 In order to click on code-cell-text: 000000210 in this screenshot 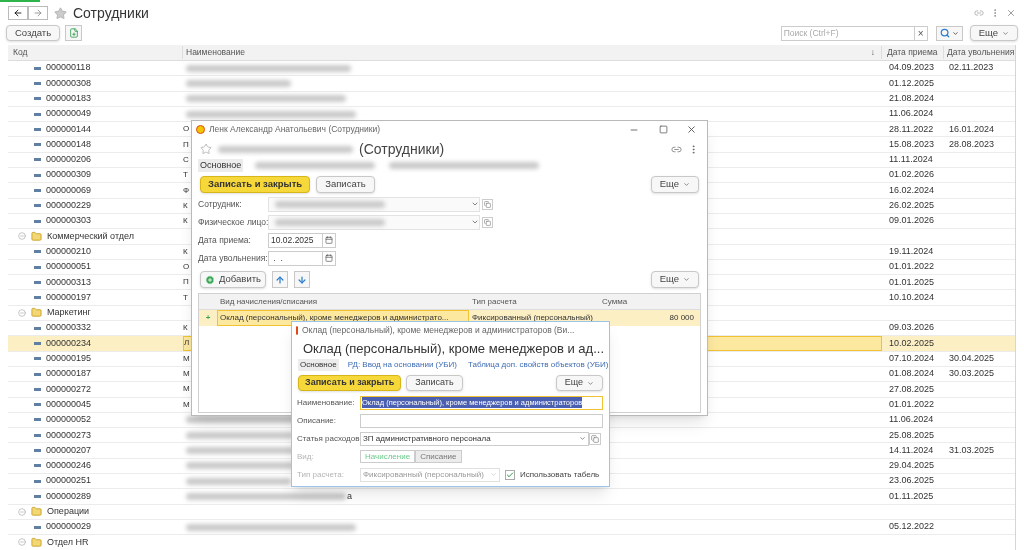, I will do `click(69, 251)`.